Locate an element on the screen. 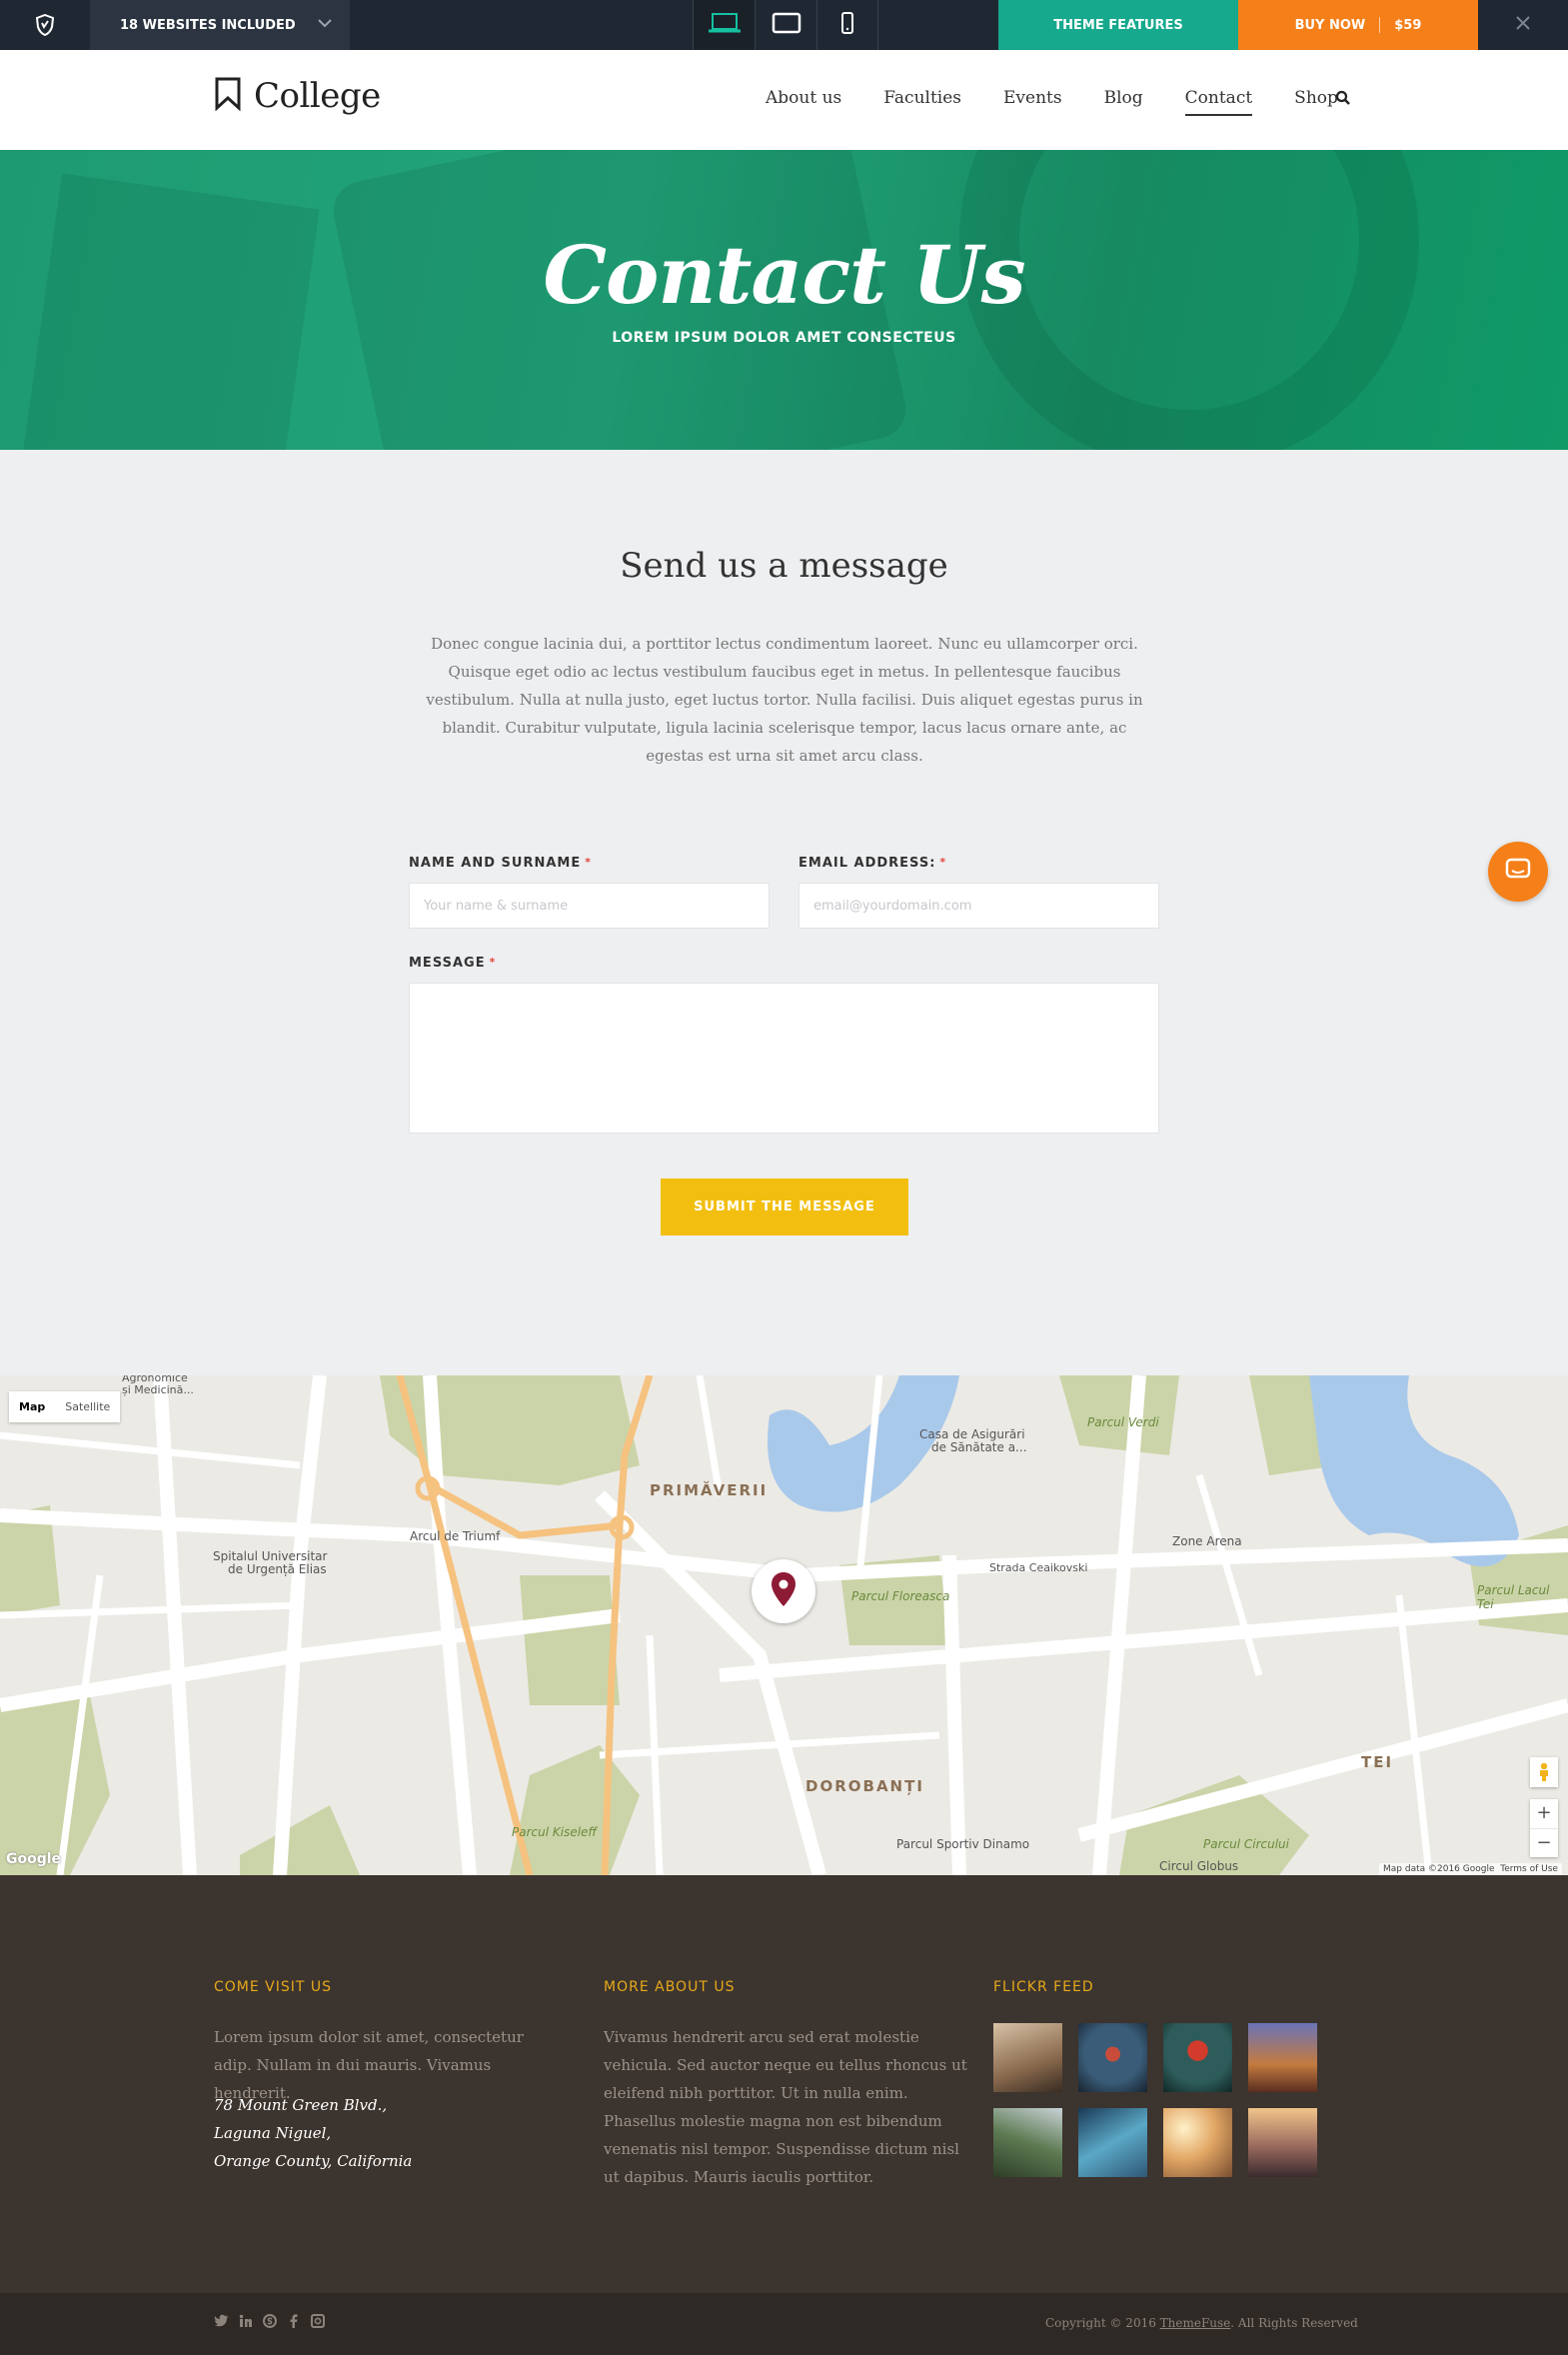 The height and width of the screenshot is (2355, 1568). map-zoom-controls: + − is located at coordinates (1544, 1828).